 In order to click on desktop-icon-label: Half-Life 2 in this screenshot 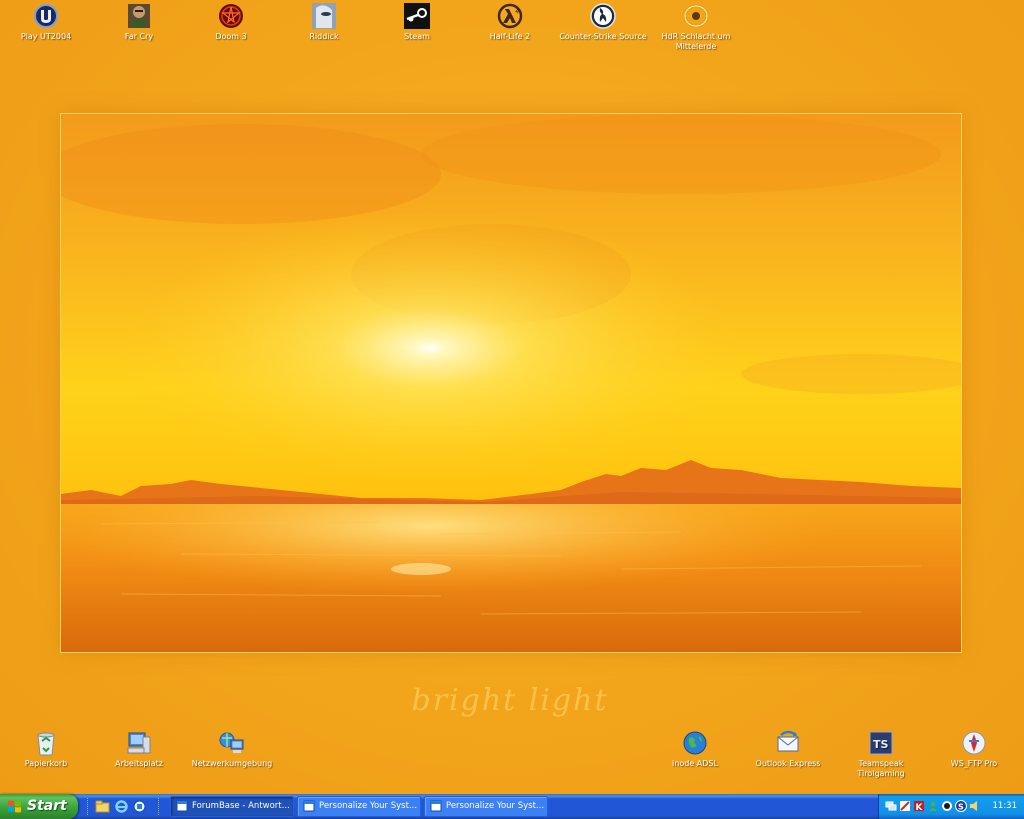, I will do `click(510, 36)`.